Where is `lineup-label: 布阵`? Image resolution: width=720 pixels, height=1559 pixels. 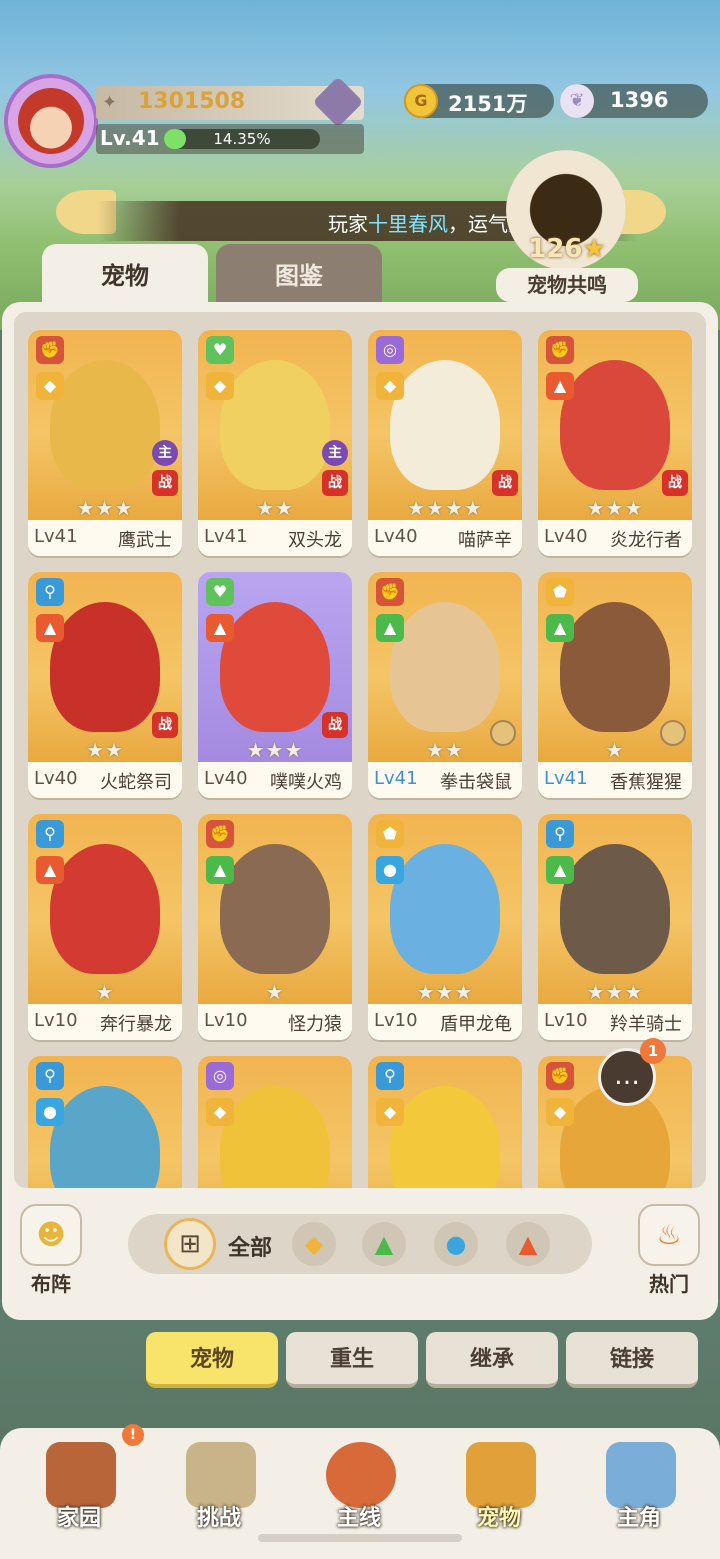 lineup-label: 布阵 is located at coordinates (51, 1284).